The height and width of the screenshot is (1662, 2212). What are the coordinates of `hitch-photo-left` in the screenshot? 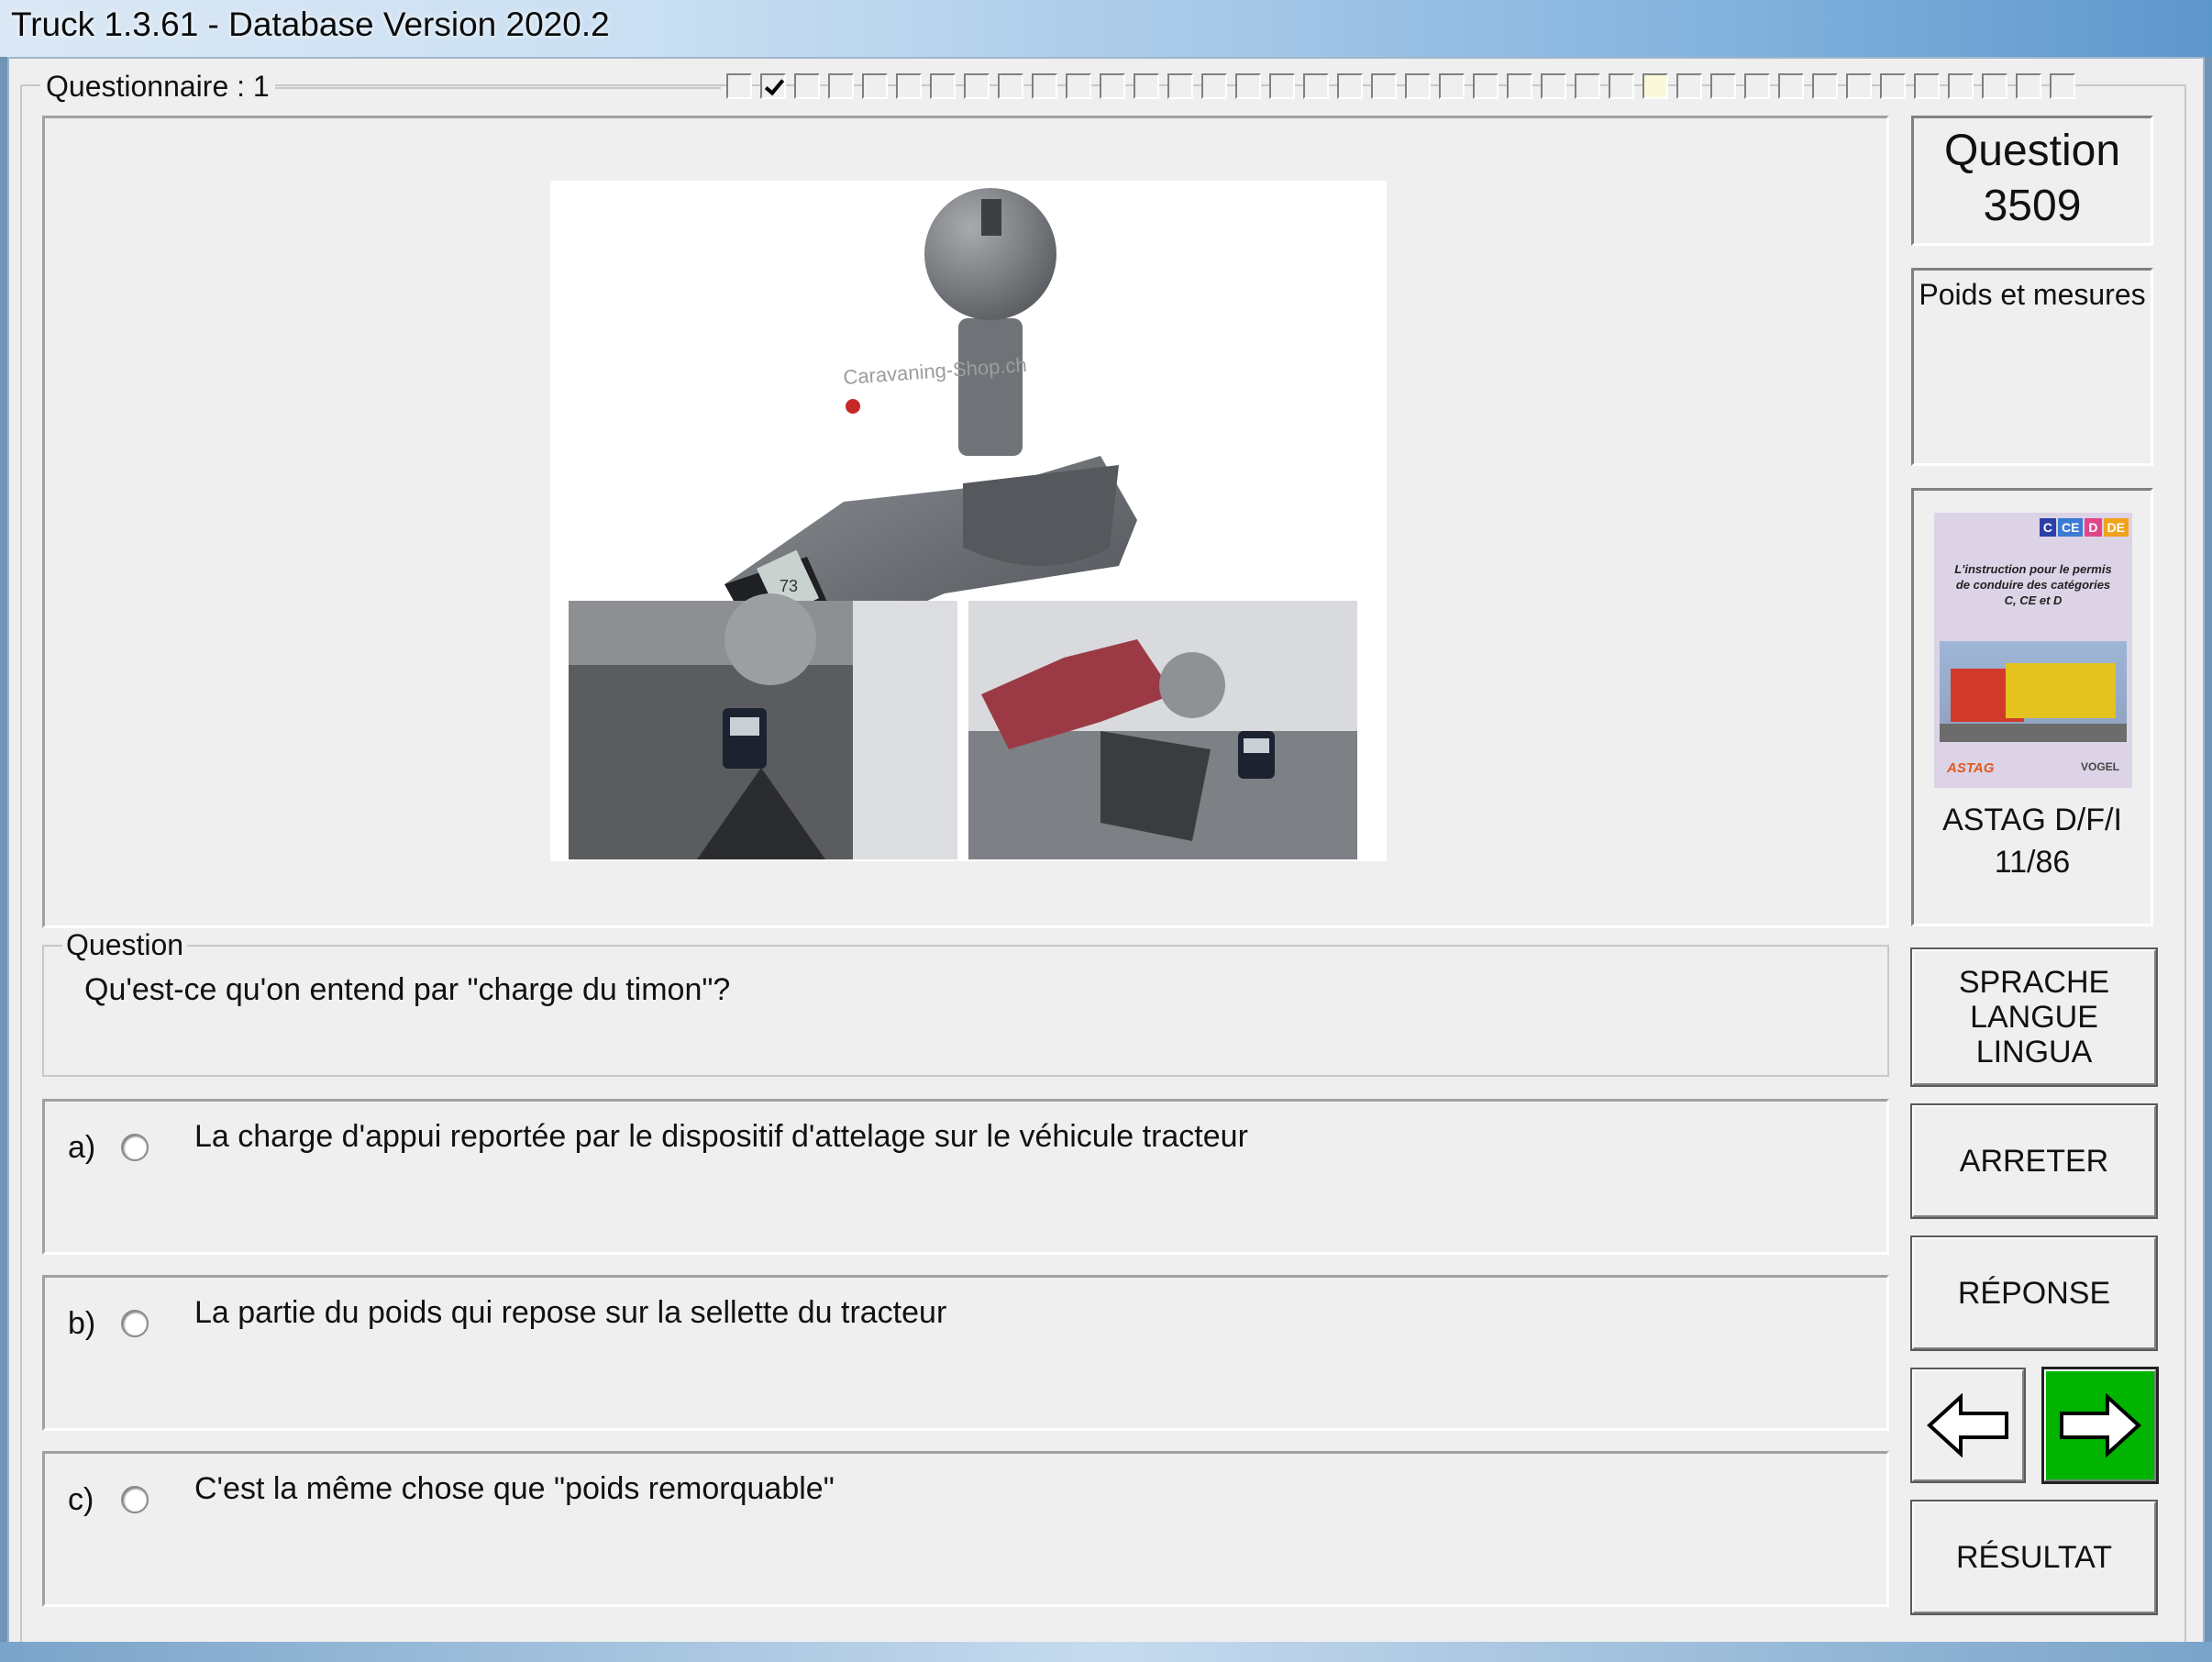 It's located at (763, 726).